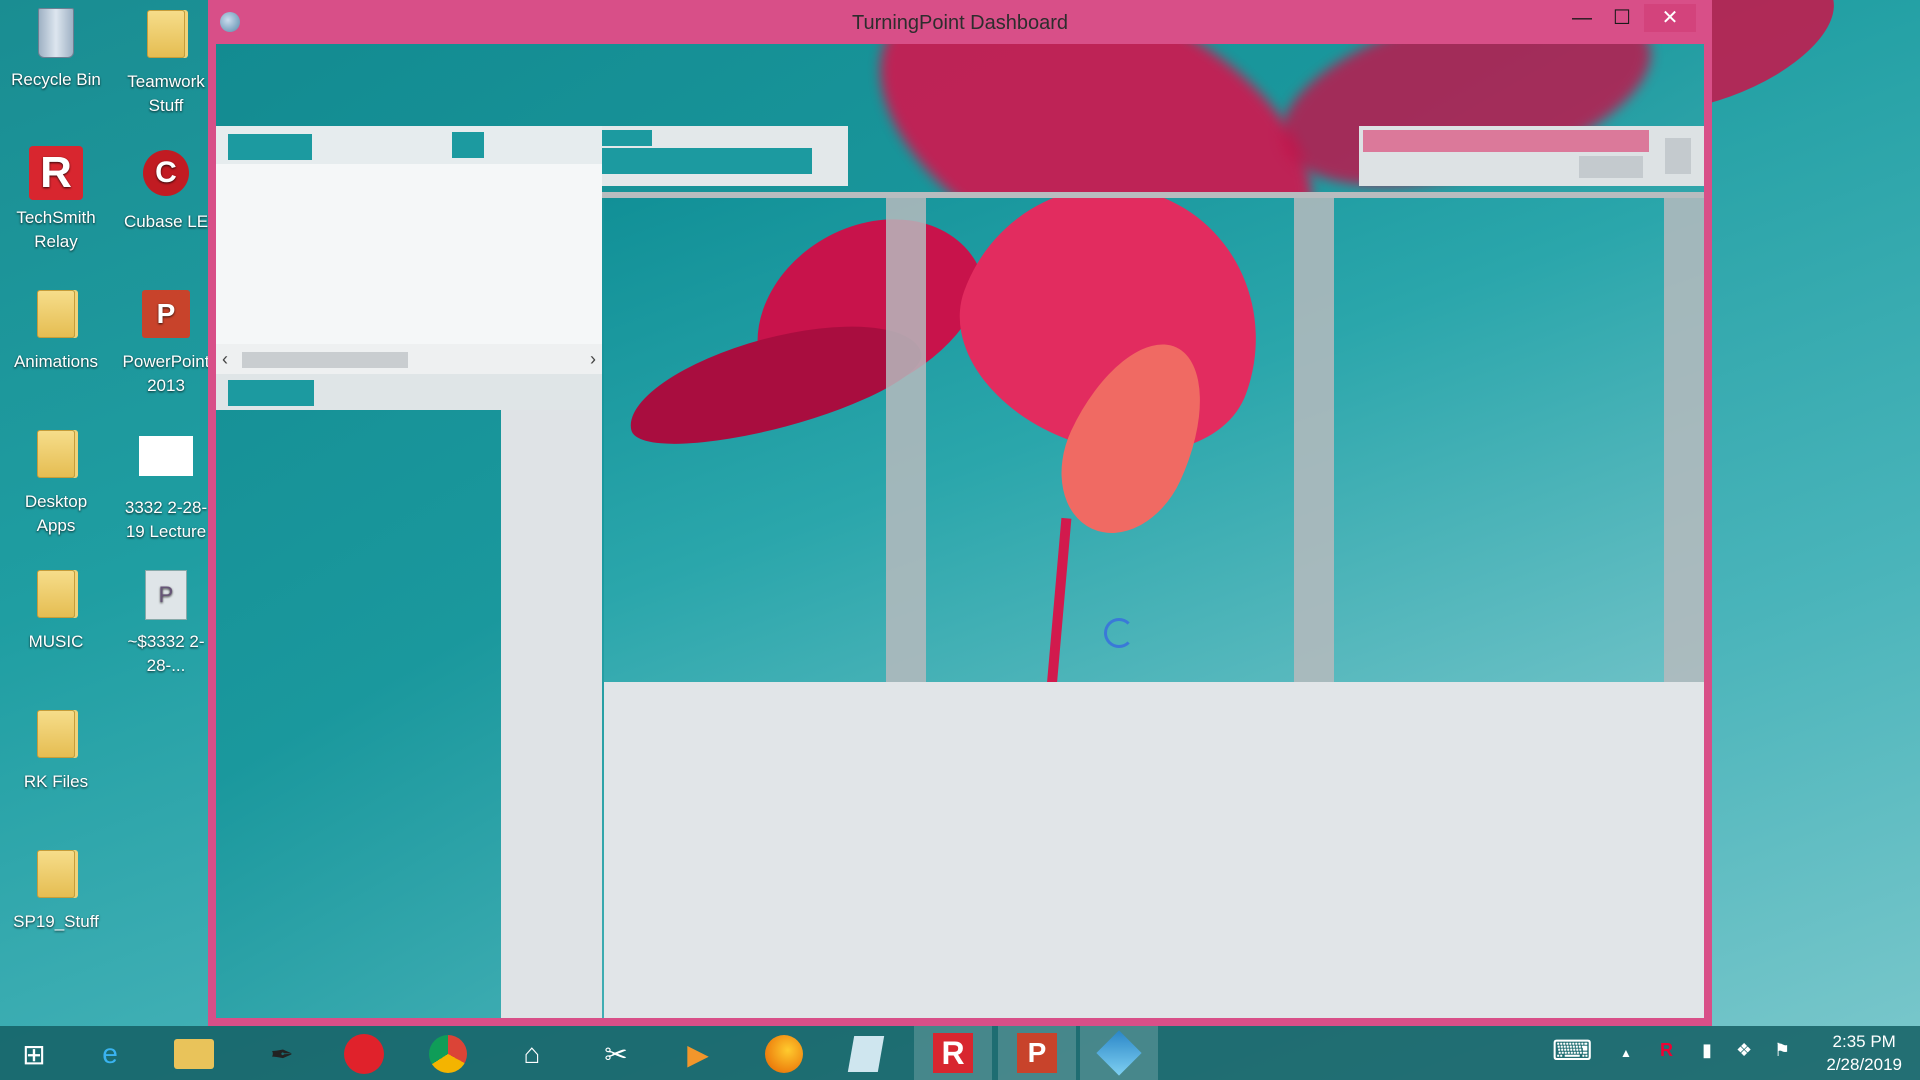 The image size is (1920, 1080). I want to click on show-hidden-icons-chevron-icon: ▲, so click(1626, 1053).